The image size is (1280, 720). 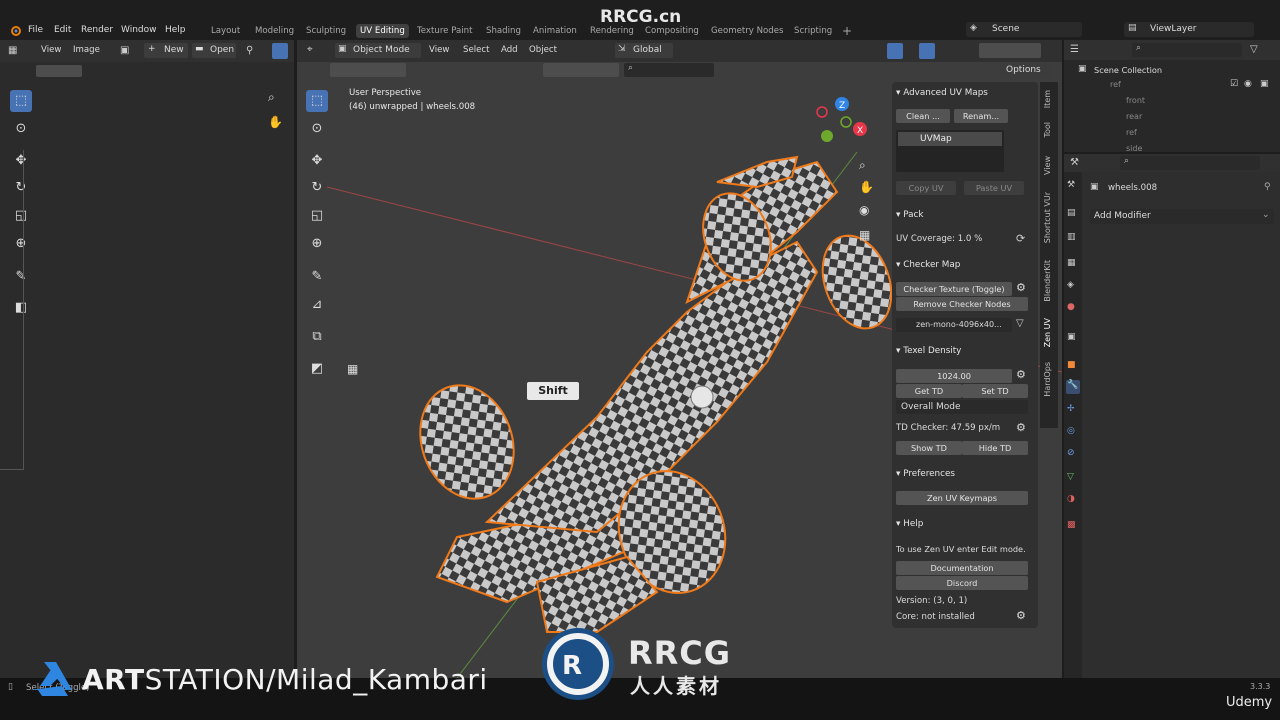 What do you see at coordinates (378, 50) in the screenshot?
I see `mode-dropdown: ▣ Object Mode` at bounding box center [378, 50].